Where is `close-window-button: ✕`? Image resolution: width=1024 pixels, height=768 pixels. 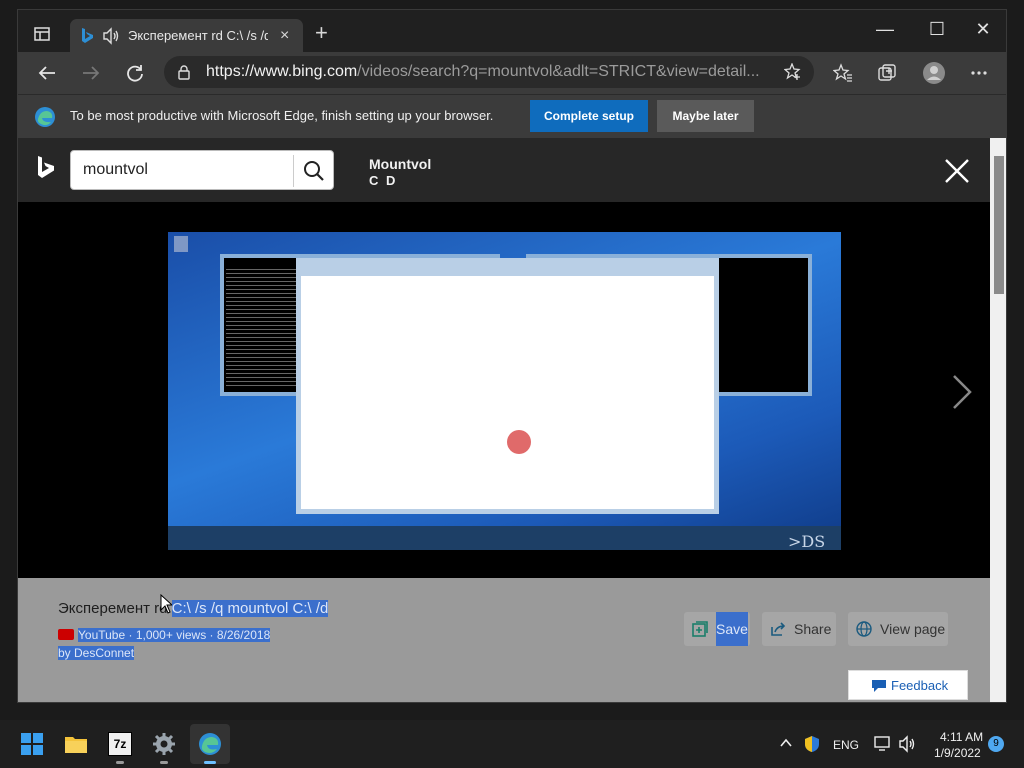 close-window-button: ✕ is located at coordinates (983, 31).